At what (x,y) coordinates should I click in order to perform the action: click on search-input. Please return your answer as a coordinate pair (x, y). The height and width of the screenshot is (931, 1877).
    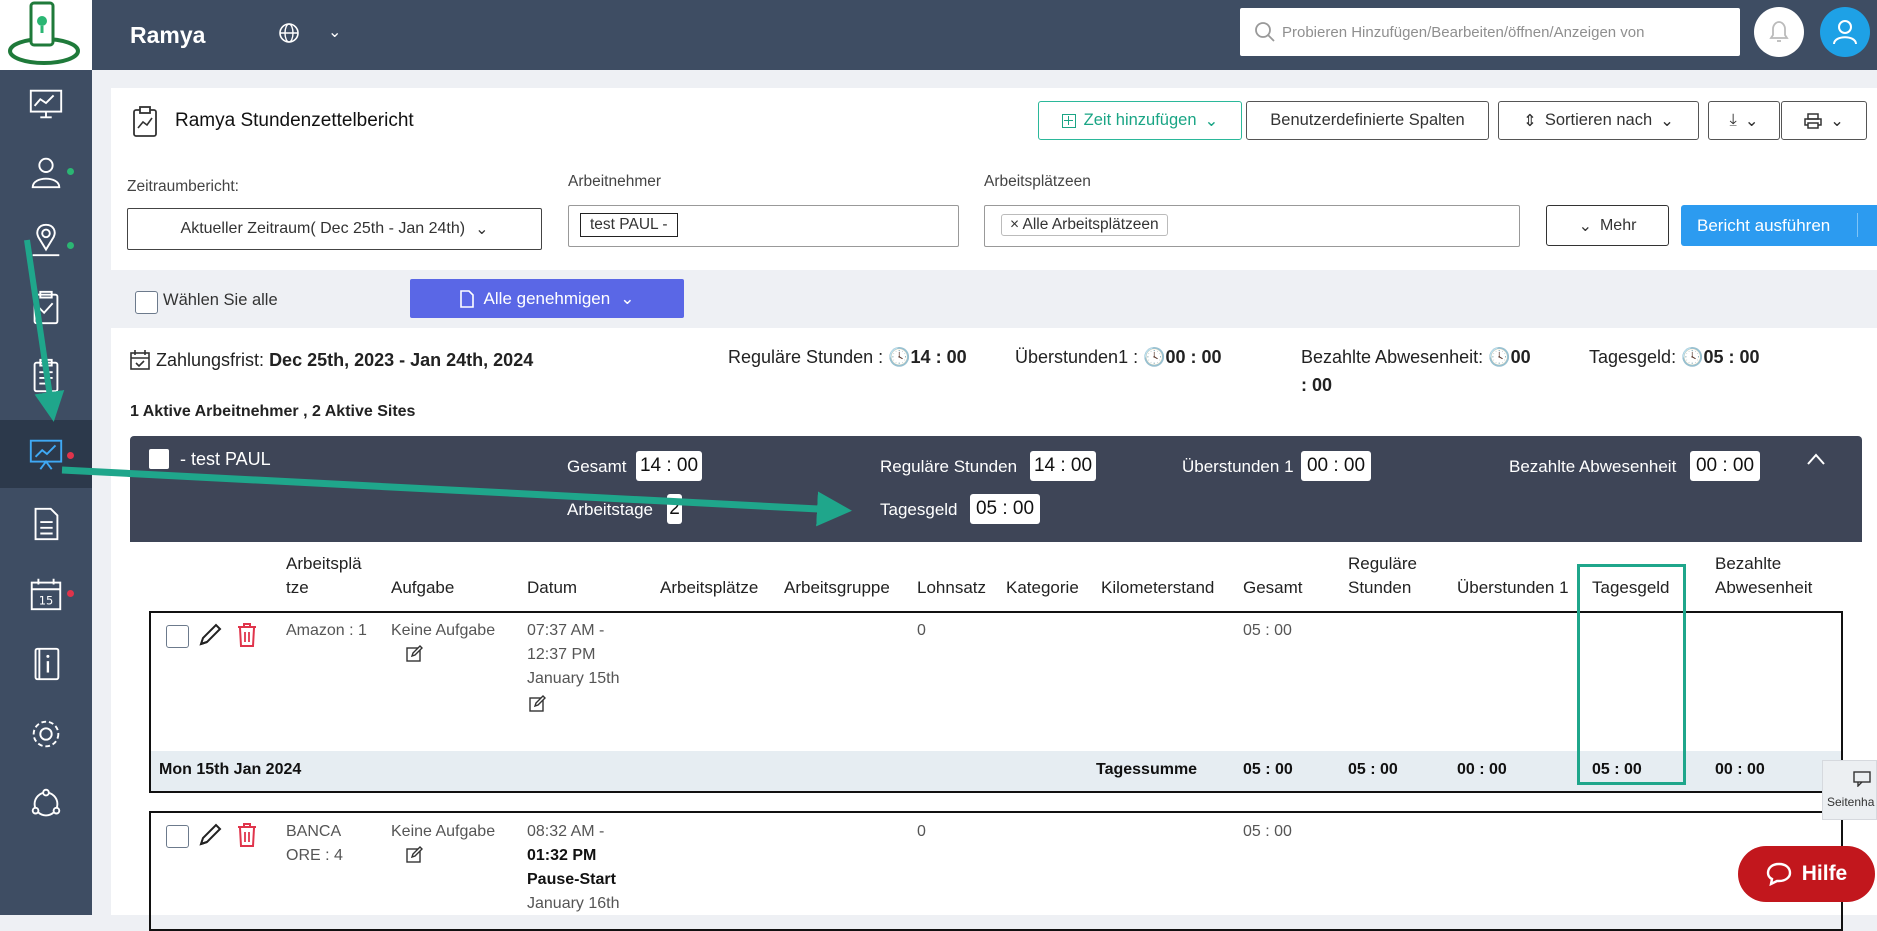
    Looking at the image, I should click on (1507, 32).